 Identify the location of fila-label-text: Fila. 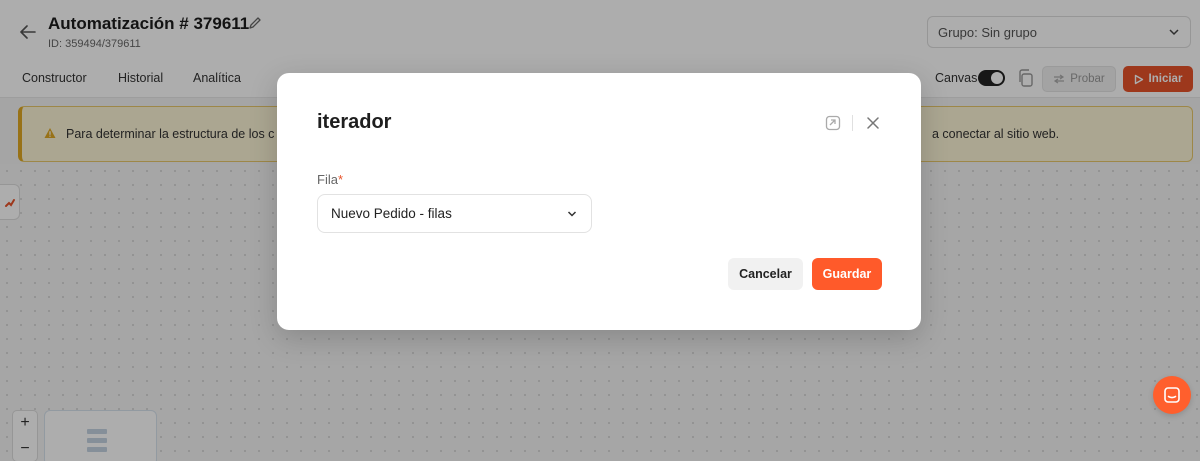
(327, 179).